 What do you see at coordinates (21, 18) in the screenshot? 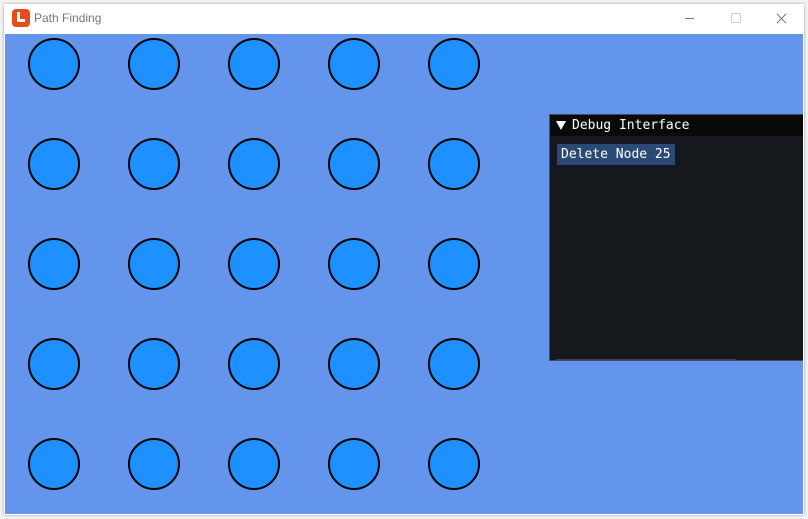
I see `monogame-icon` at bounding box center [21, 18].